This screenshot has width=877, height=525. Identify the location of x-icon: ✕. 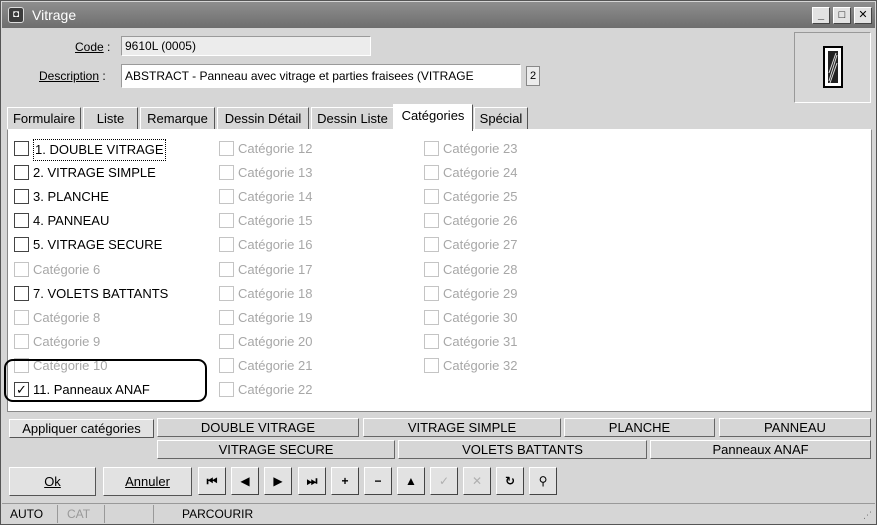
(477, 481).